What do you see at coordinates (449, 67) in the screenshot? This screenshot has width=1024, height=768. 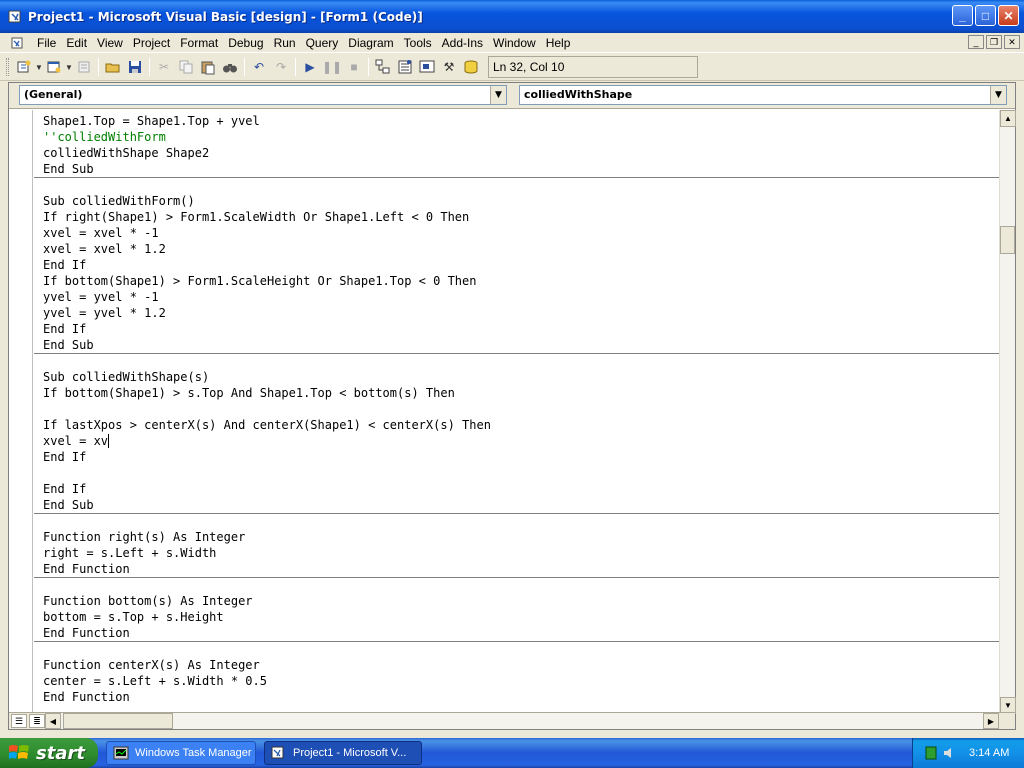 I see `toolbox-icon: ⚒` at bounding box center [449, 67].